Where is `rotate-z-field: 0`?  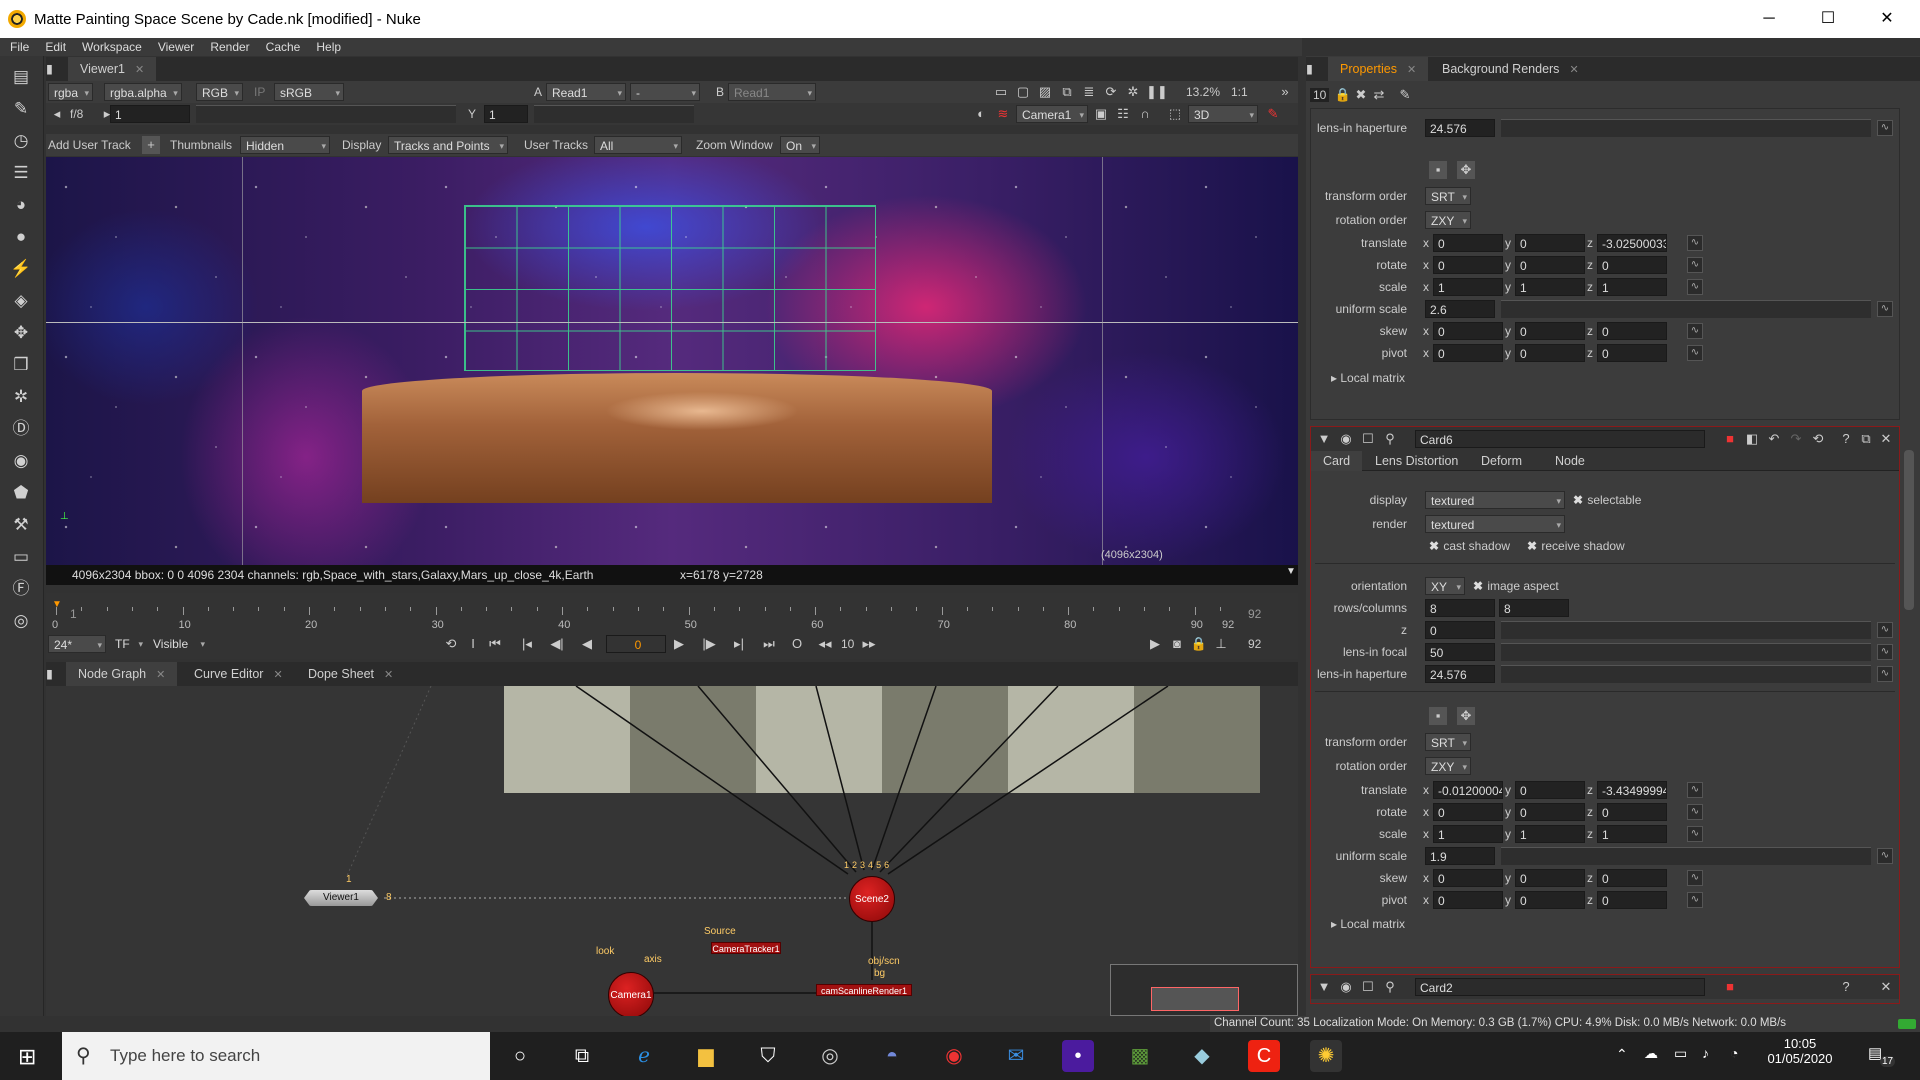
rotate-z-field: 0 is located at coordinates (1632, 265).